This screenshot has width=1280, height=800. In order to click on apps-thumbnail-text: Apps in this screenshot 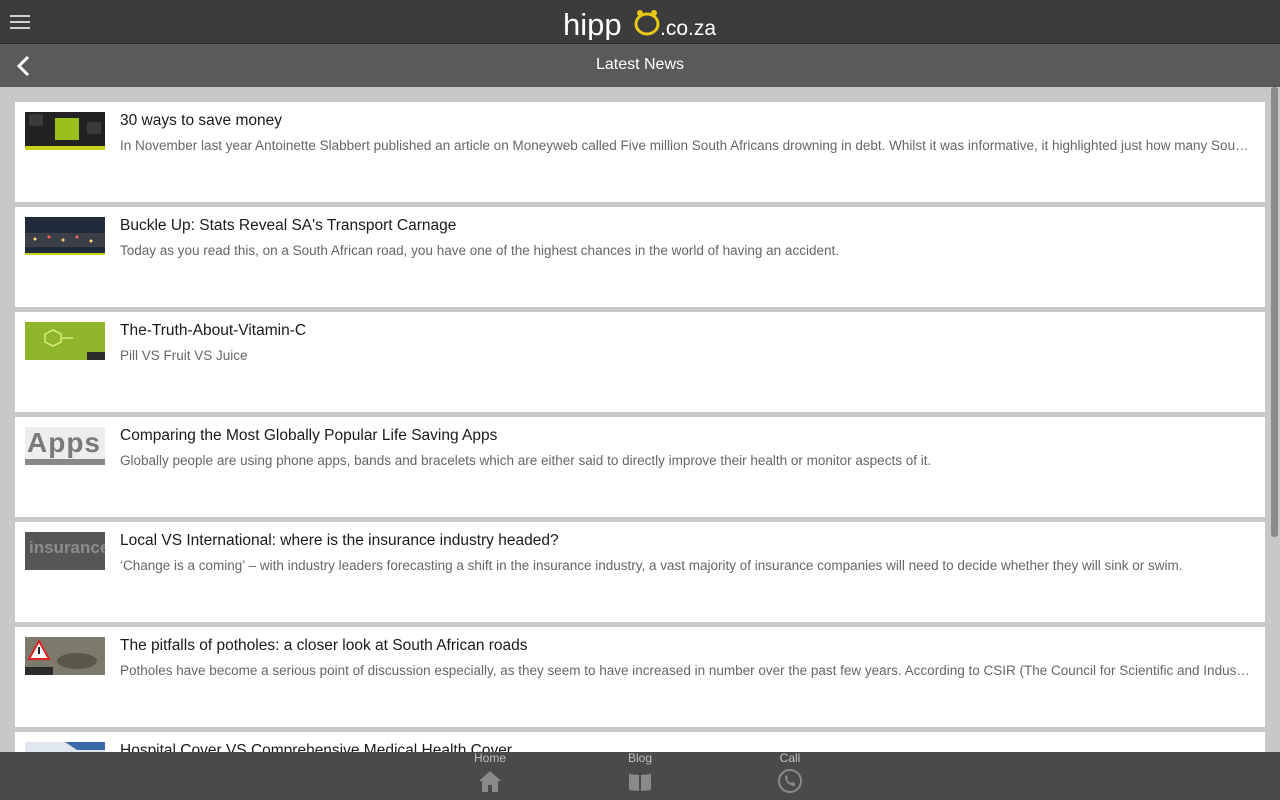, I will do `click(64, 442)`.